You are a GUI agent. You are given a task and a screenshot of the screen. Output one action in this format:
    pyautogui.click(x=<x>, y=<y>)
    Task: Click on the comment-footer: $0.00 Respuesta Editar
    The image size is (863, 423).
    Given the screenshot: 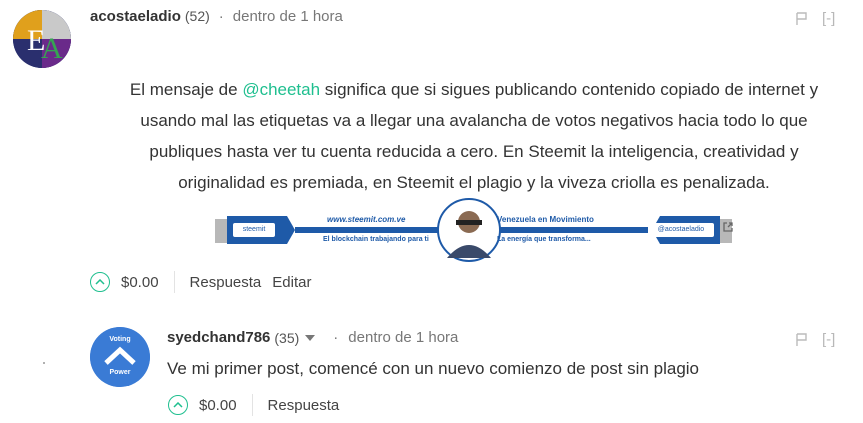 What is the action you would take?
    pyautogui.click(x=200, y=282)
    